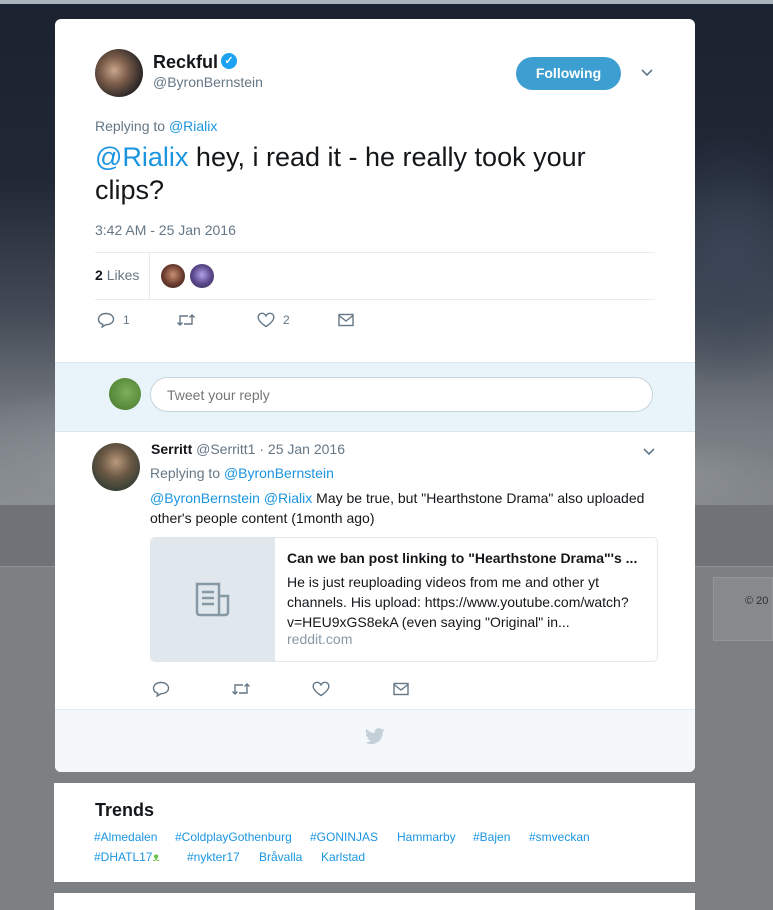 Image resolution: width=773 pixels, height=910 pixels. Describe the element at coordinates (125, 394) in the screenshot. I see `user-avatar` at that location.